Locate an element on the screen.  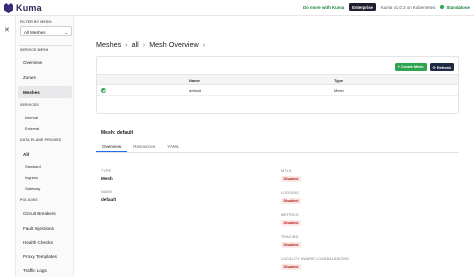
sidebar-item-all-dpp: All is located at coordinates (45, 154).